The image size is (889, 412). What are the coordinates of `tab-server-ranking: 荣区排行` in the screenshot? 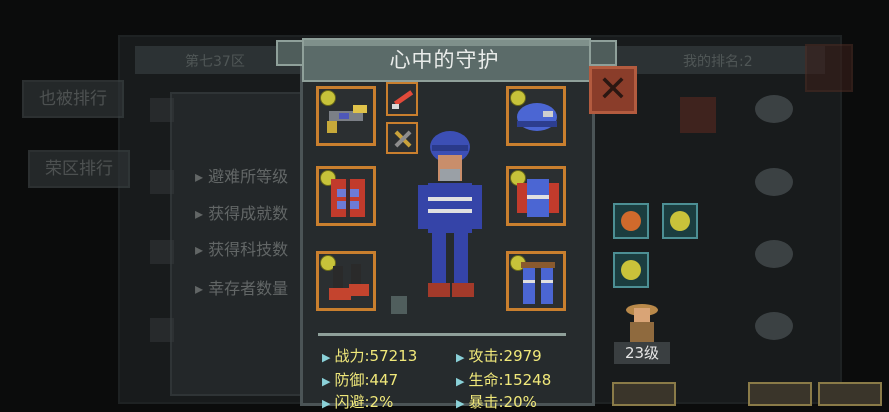 It's located at (79, 169).